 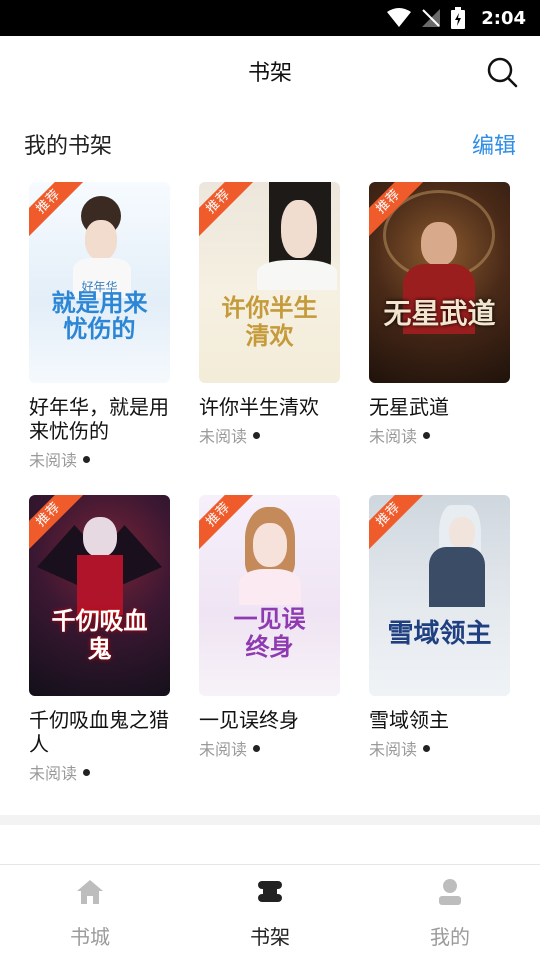 I want to click on book-title: 一见误终身, so click(x=249, y=720).